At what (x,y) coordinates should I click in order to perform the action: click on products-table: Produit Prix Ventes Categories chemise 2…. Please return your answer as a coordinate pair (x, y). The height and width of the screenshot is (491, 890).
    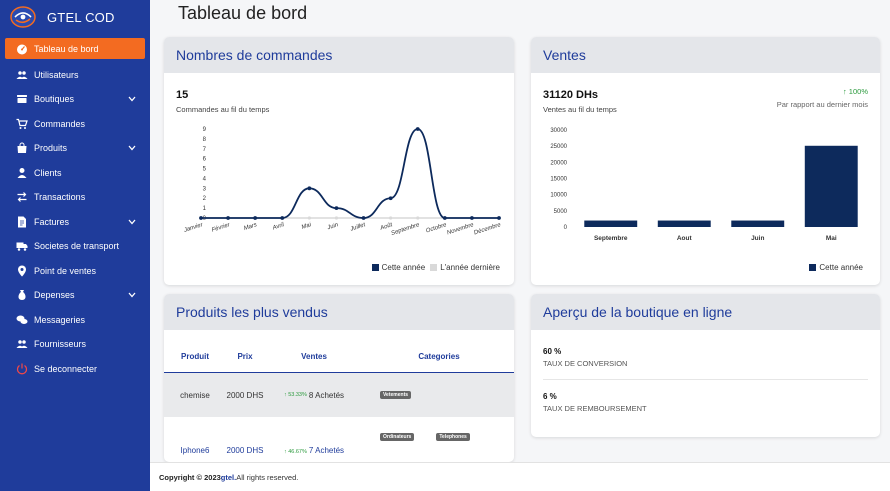
    Looking at the image, I should click on (339, 401).